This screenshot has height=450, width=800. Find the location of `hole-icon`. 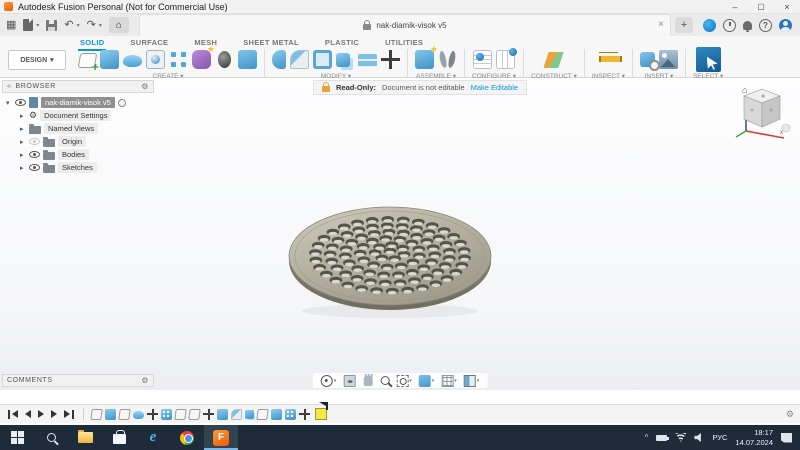

hole-icon is located at coordinates (155, 59).